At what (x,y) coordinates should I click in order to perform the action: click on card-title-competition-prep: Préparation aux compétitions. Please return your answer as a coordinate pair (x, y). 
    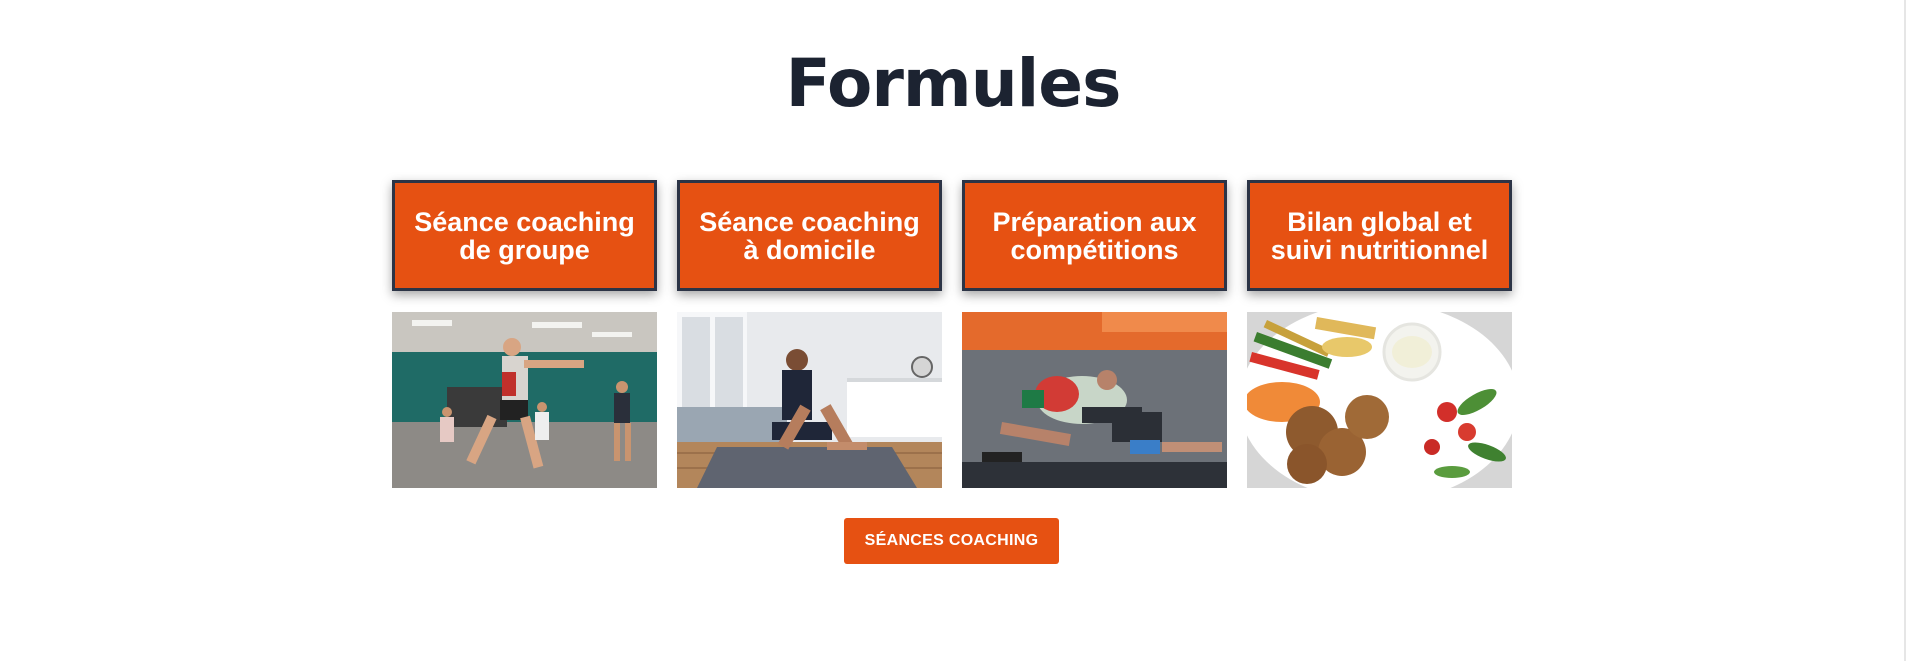
    Looking at the image, I should click on (1094, 235).